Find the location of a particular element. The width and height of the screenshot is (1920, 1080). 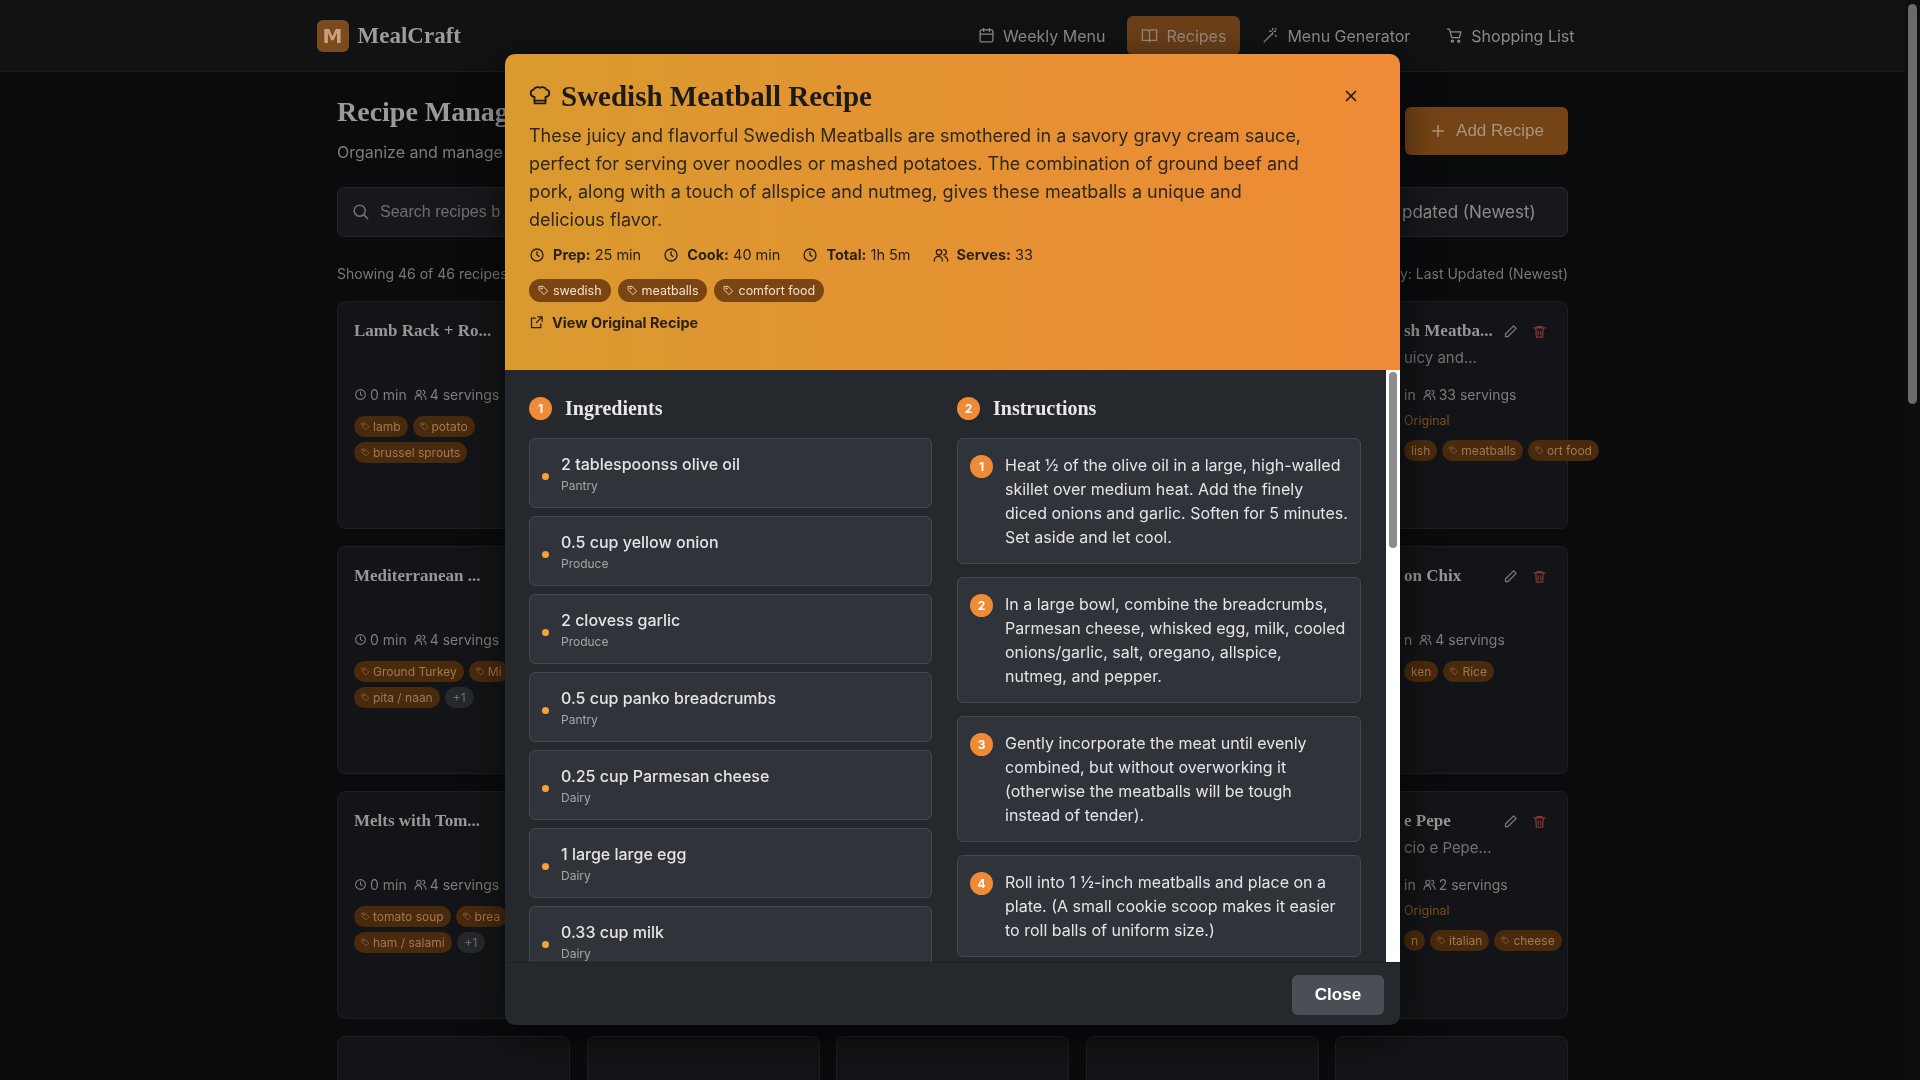

servings-count: 2 servings is located at coordinates (1473, 884).